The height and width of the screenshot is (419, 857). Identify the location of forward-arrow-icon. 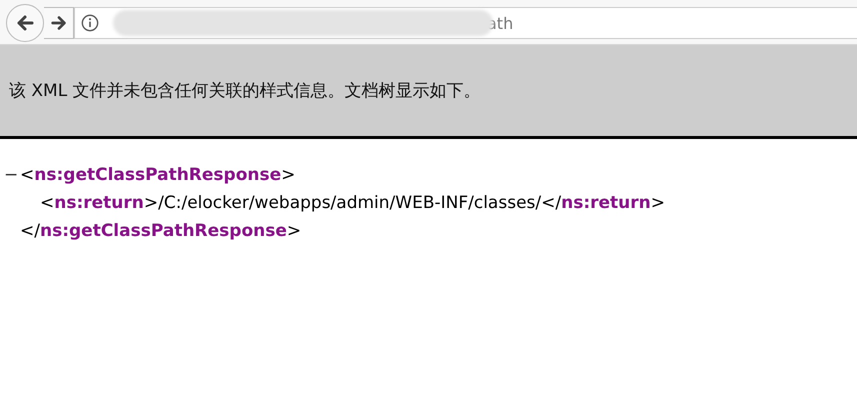
(59, 23).